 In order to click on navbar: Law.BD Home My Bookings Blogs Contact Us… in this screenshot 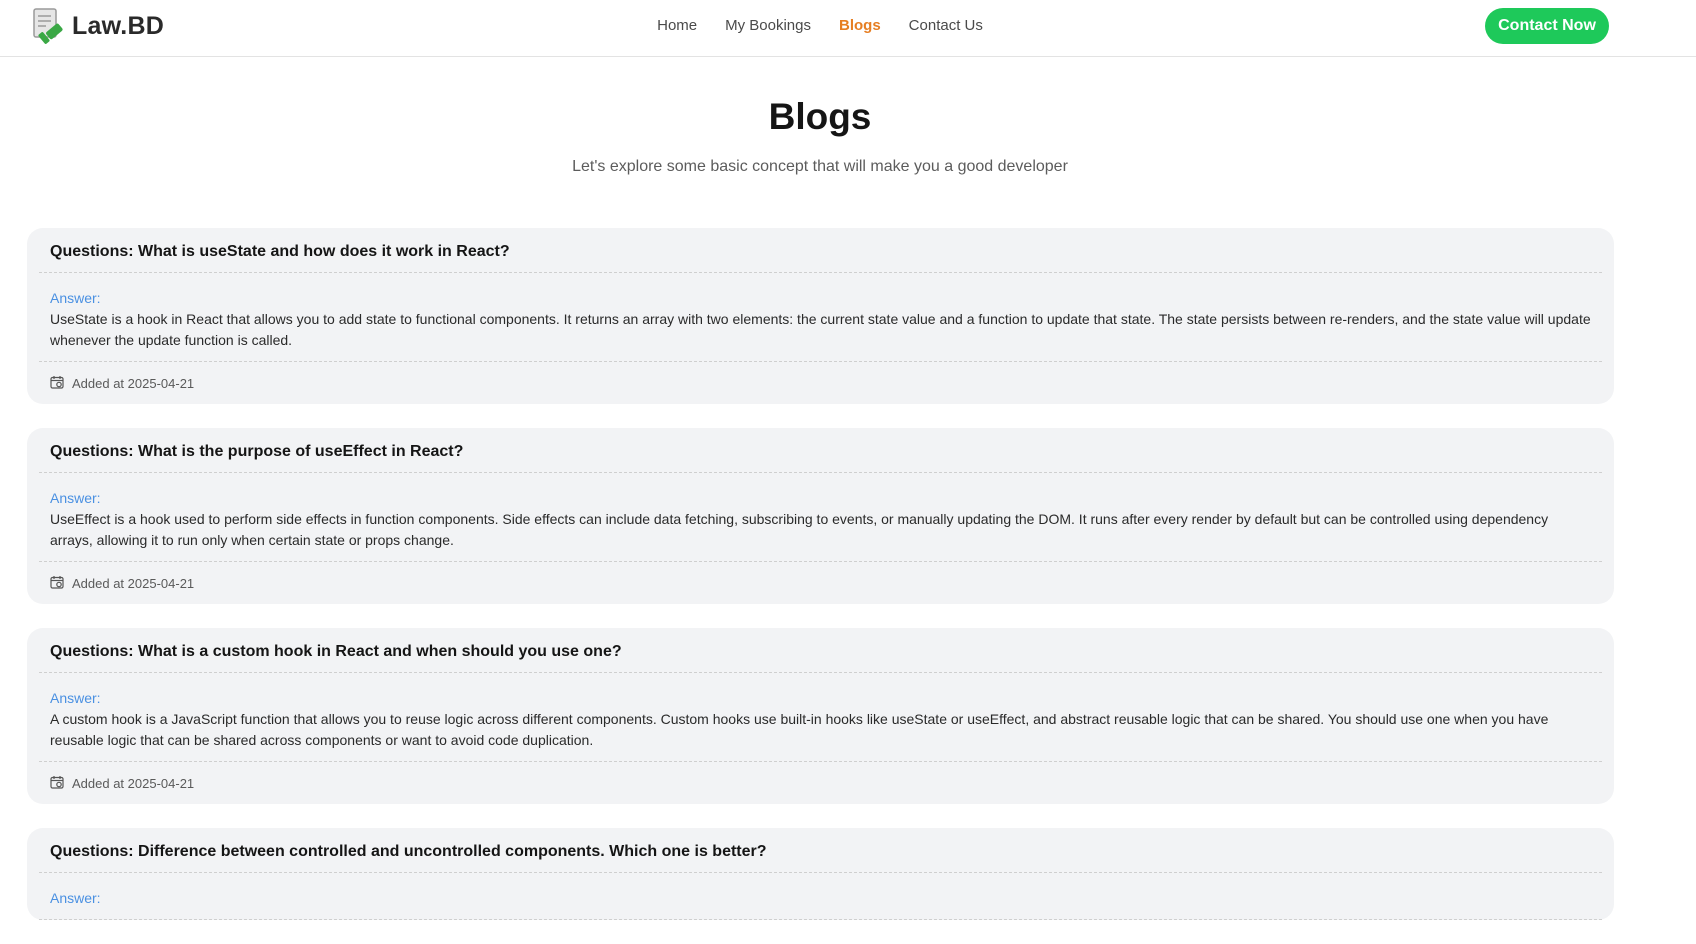, I will do `click(848, 28)`.